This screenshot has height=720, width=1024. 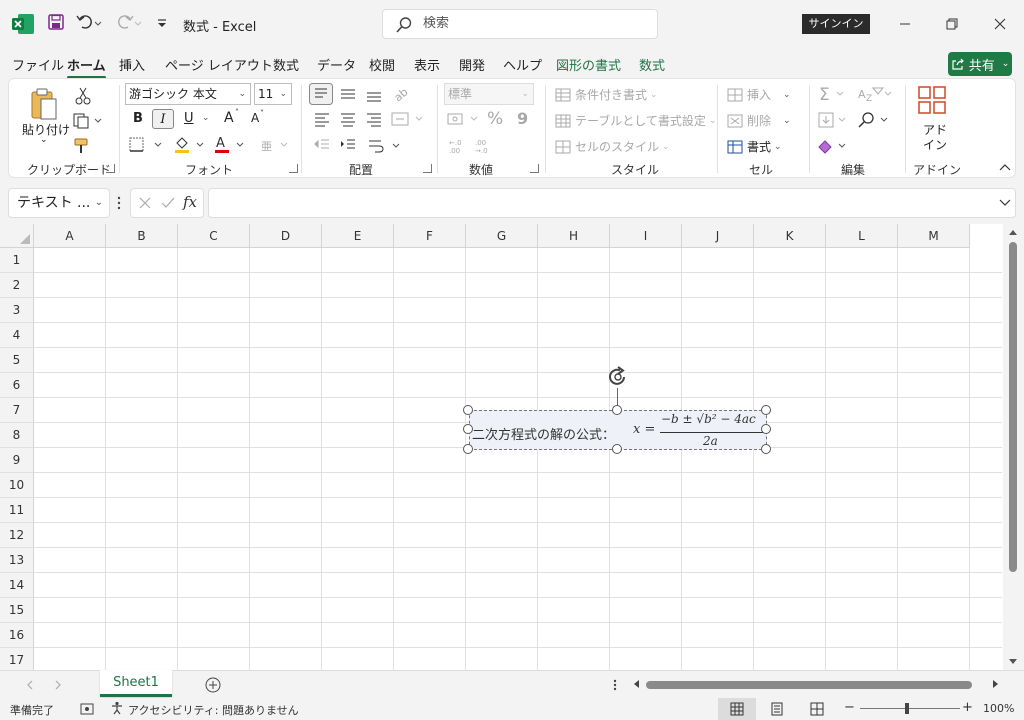 I want to click on wrap-text-icon, so click(x=384, y=146).